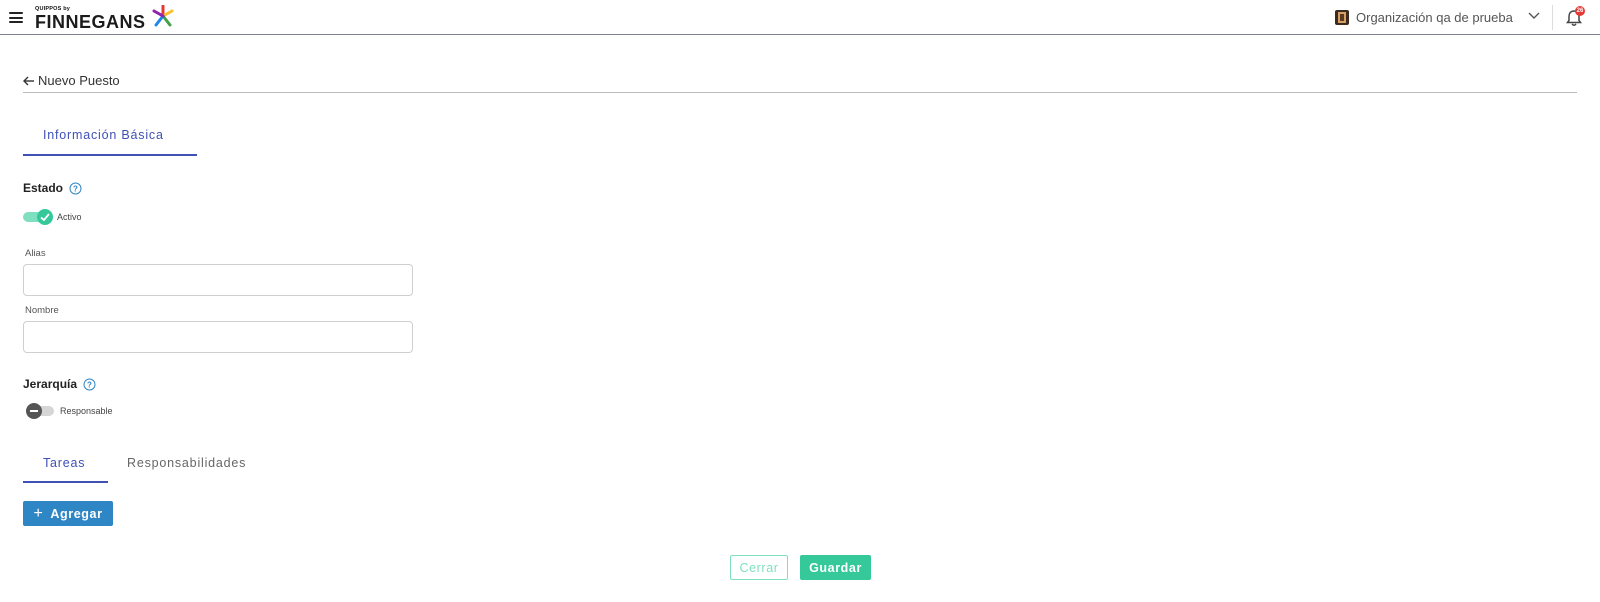 Image resolution: width=1600 pixels, height=602 pixels. What do you see at coordinates (186, 463) in the screenshot?
I see `tab-responsabilidades: Responsabilidades` at bounding box center [186, 463].